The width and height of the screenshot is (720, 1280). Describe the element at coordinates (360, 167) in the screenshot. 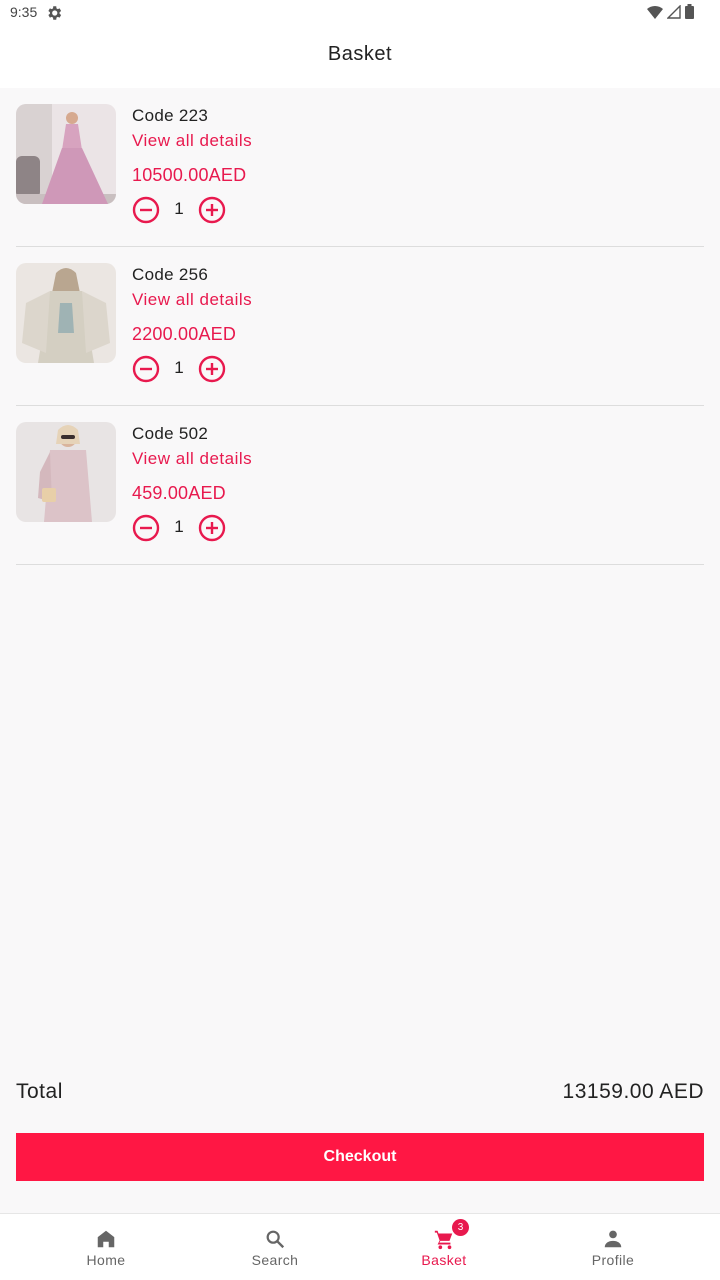

I see `basket-item: Code 223 View all details 10500.00AED 1` at that location.